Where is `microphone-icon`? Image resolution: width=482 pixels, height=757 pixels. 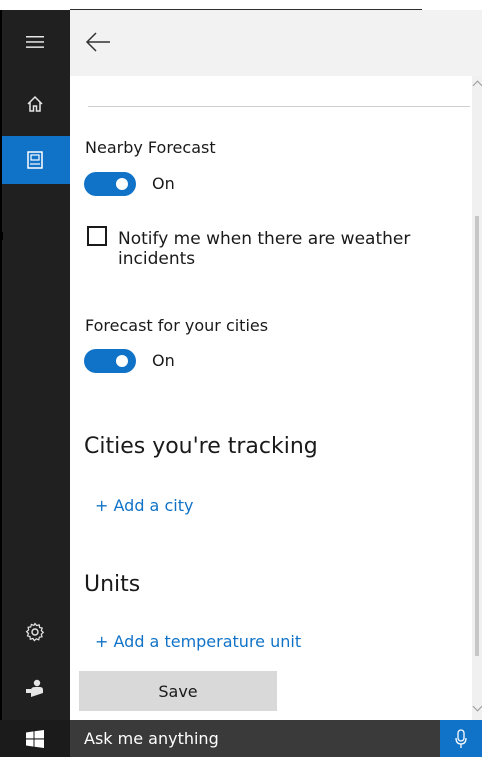 microphone-icon is located at coordinates (461, 738).